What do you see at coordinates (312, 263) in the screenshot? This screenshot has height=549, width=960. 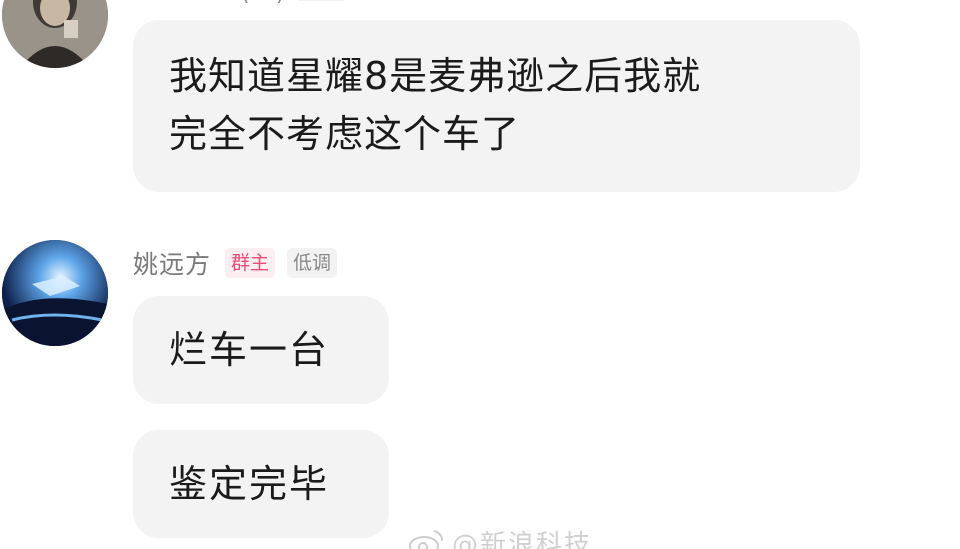 I see `level-badge: 低调` at bounding box center [312, 263].